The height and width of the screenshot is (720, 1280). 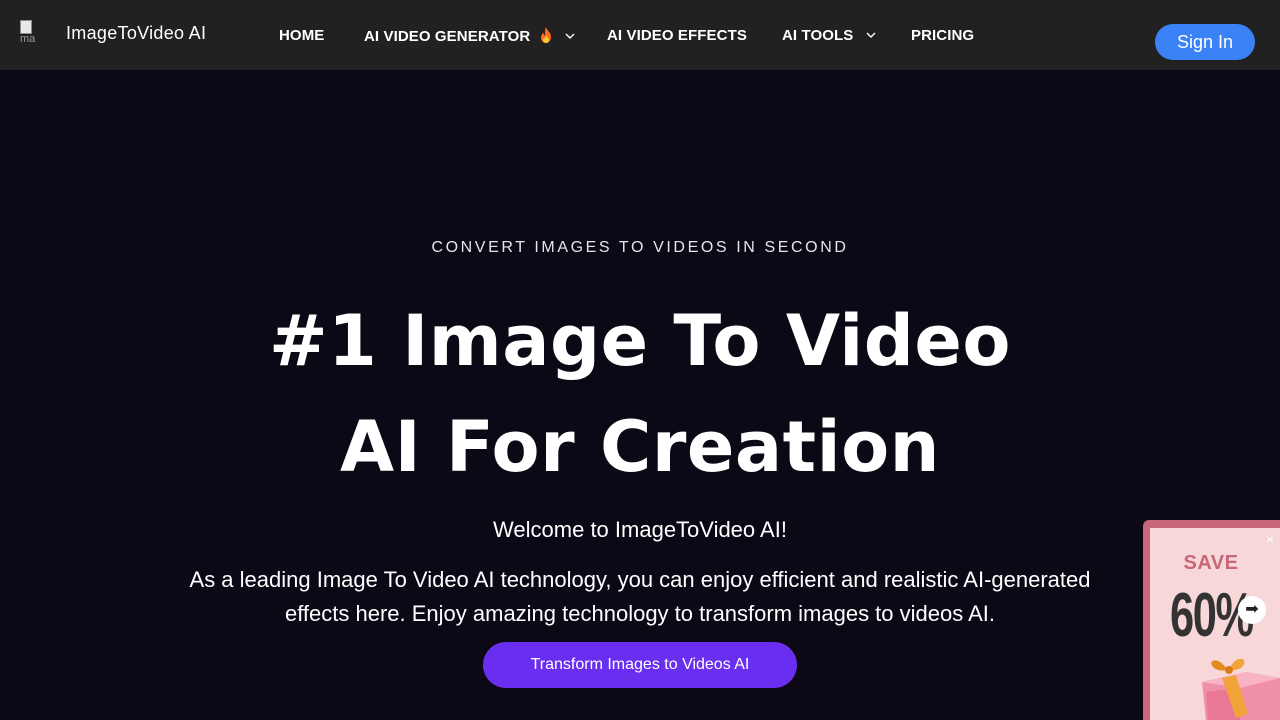 What do you see at coordinates (1252, 610) in the screenshot?
I see `arrow-right-icon: ➡` at bounding box center [1252, 610].